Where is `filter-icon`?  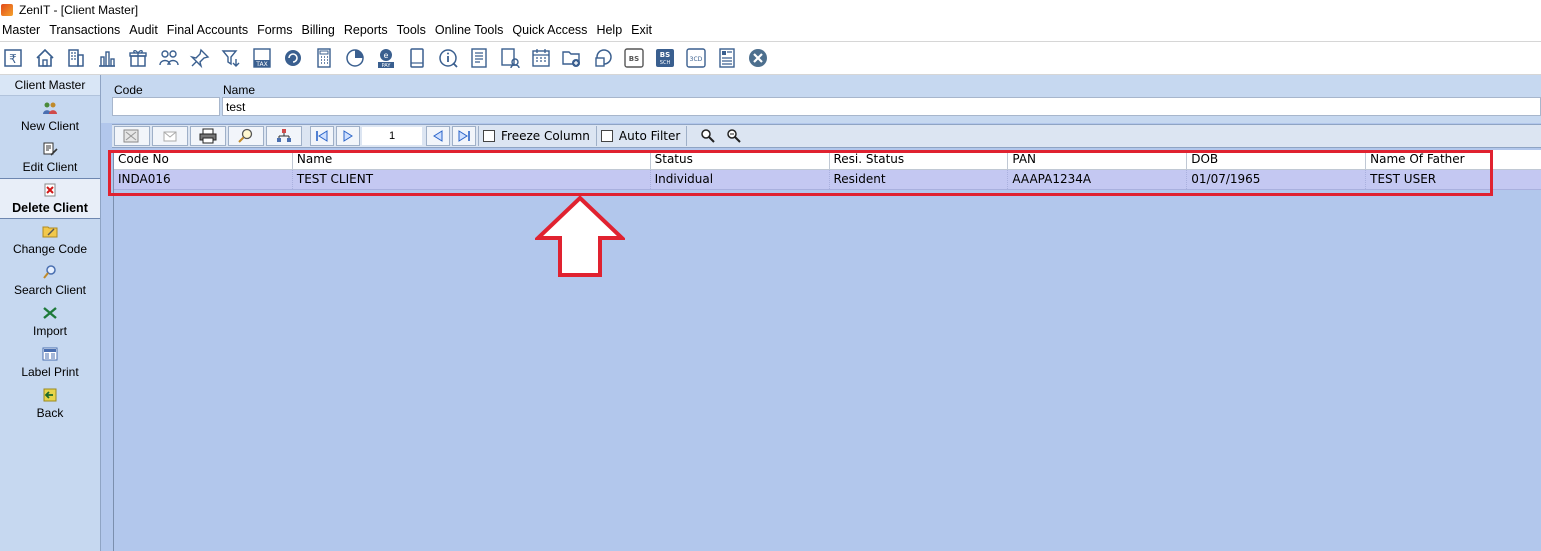 filter-icon is located at coordinates (231, 58).